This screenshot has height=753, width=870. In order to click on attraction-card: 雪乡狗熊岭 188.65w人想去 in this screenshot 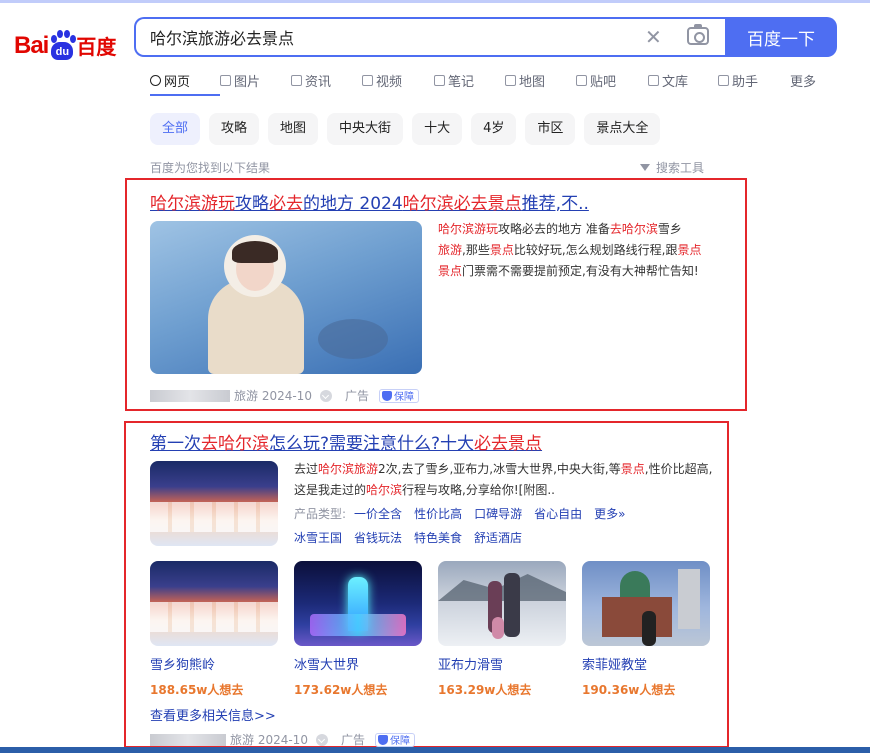, I will do `click(214, 629)`.